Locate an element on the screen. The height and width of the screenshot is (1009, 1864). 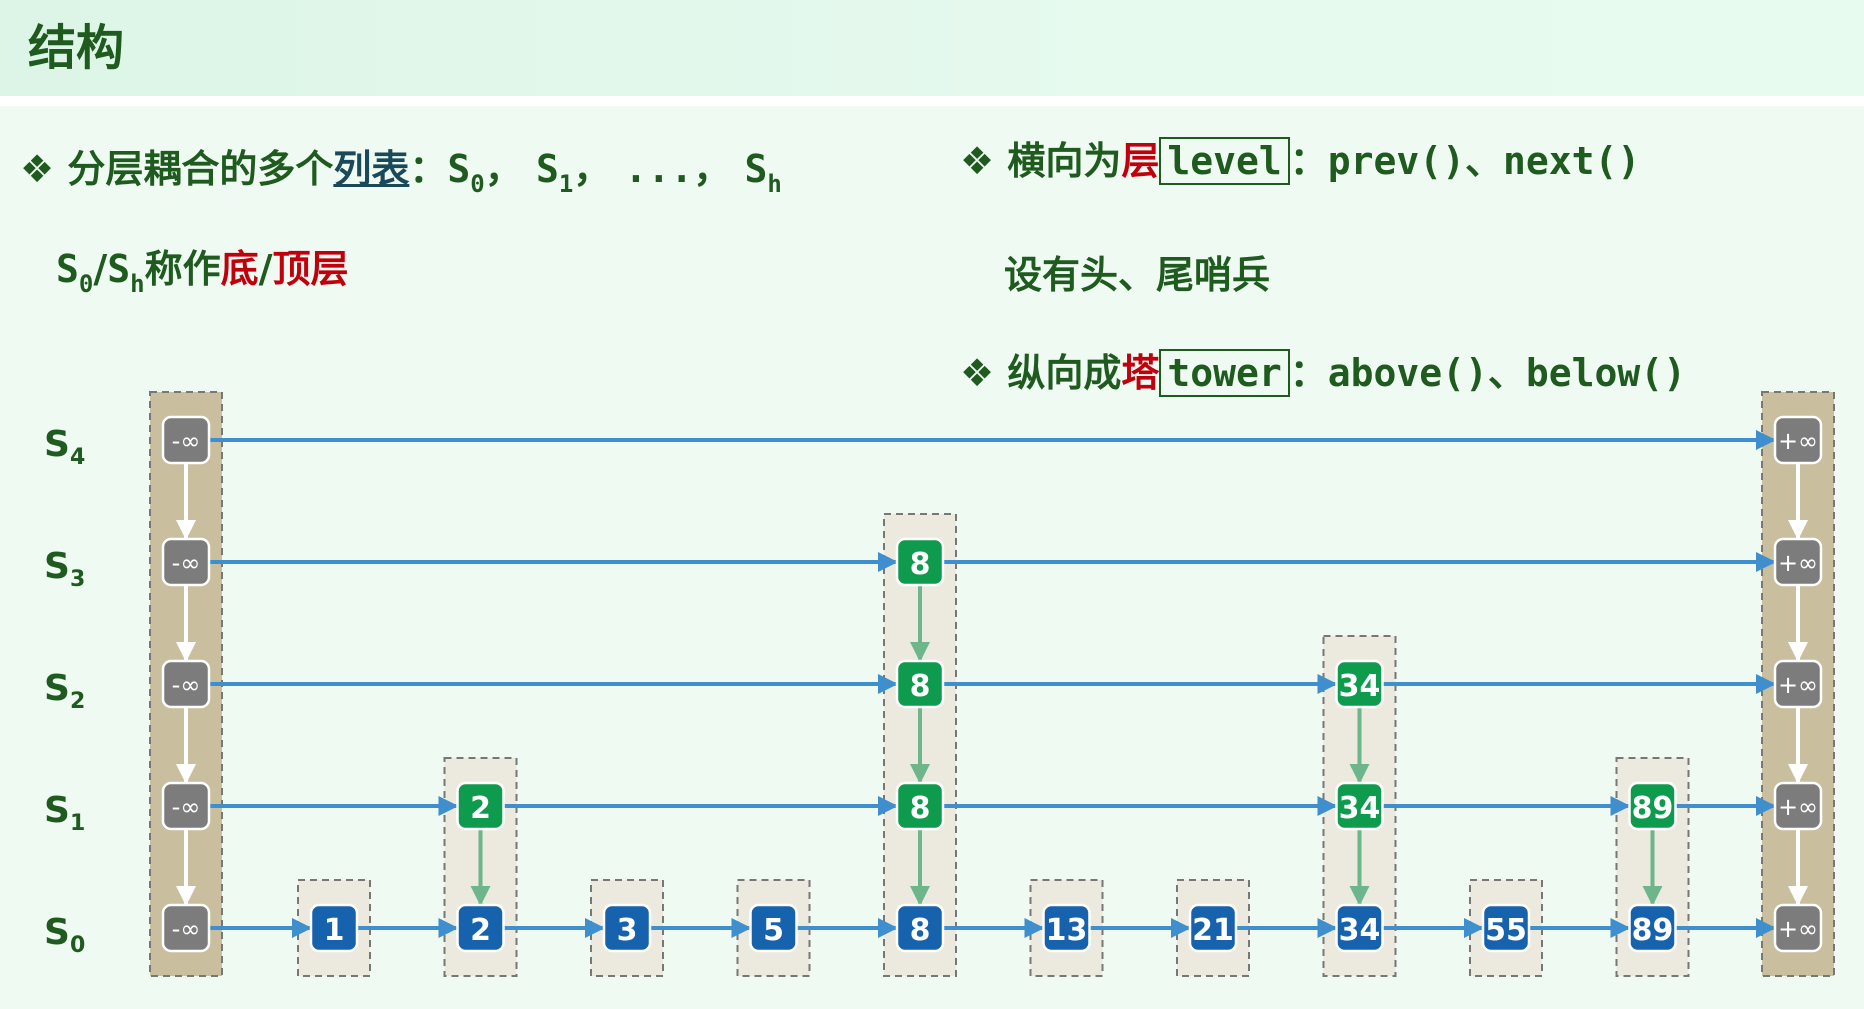
node-55: 55 is located at coordinates (1506, 928).